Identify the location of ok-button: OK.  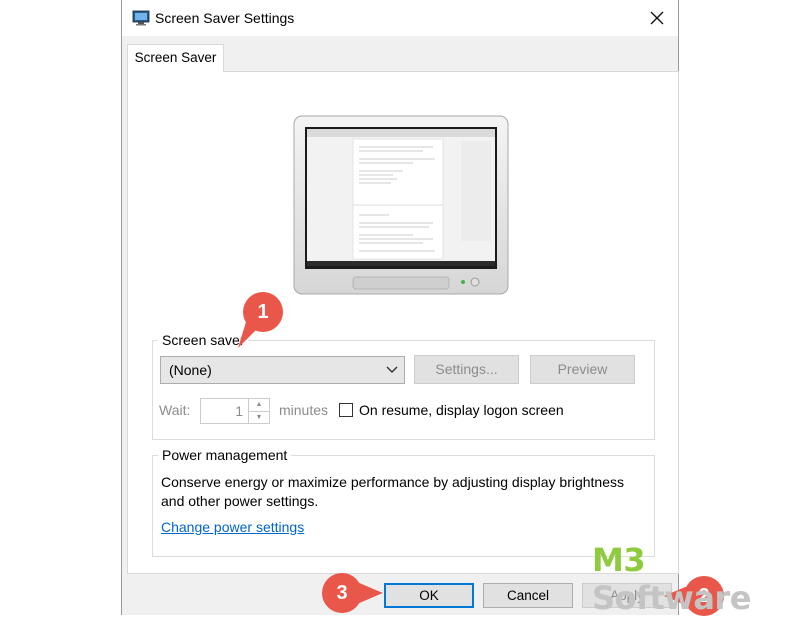
(429, 595).